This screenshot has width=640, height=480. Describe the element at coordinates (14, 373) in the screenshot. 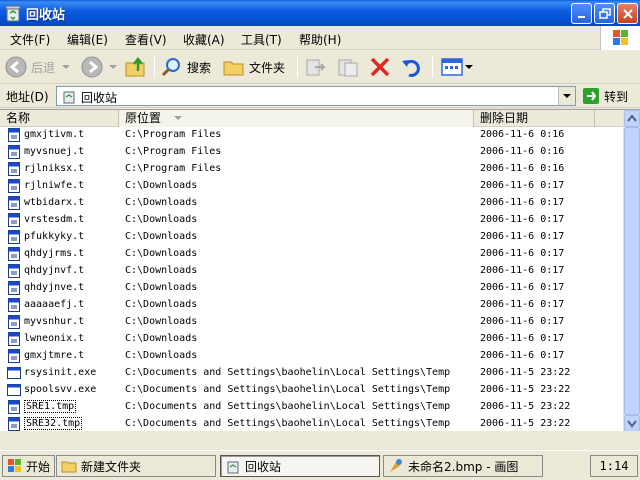

I see `application-icon` at that location.